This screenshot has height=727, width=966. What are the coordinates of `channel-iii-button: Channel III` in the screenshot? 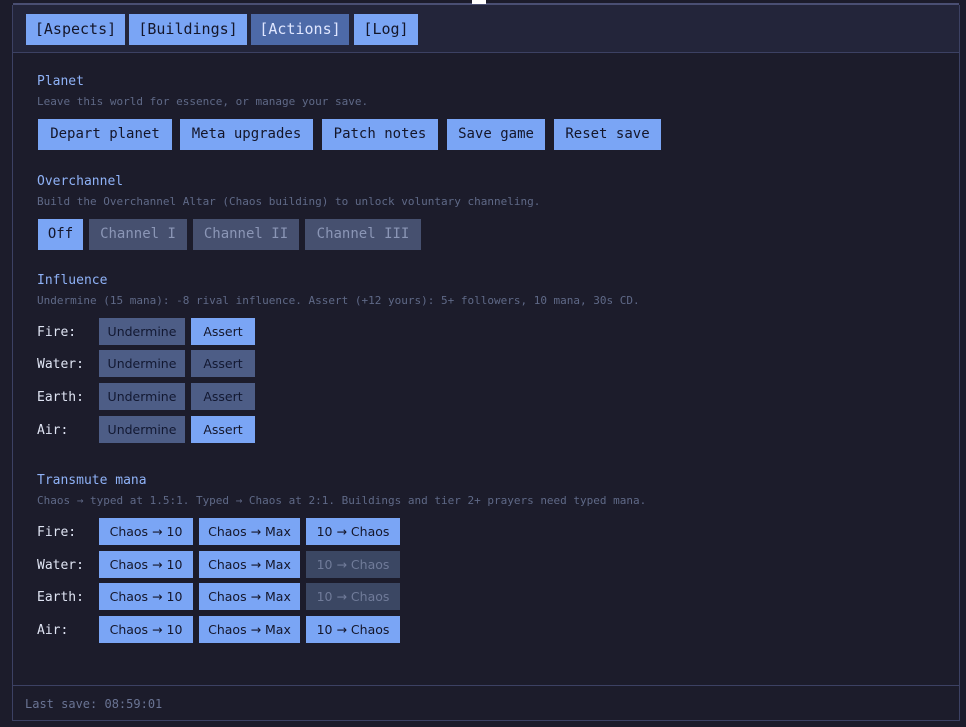 It's located at (363, 234).